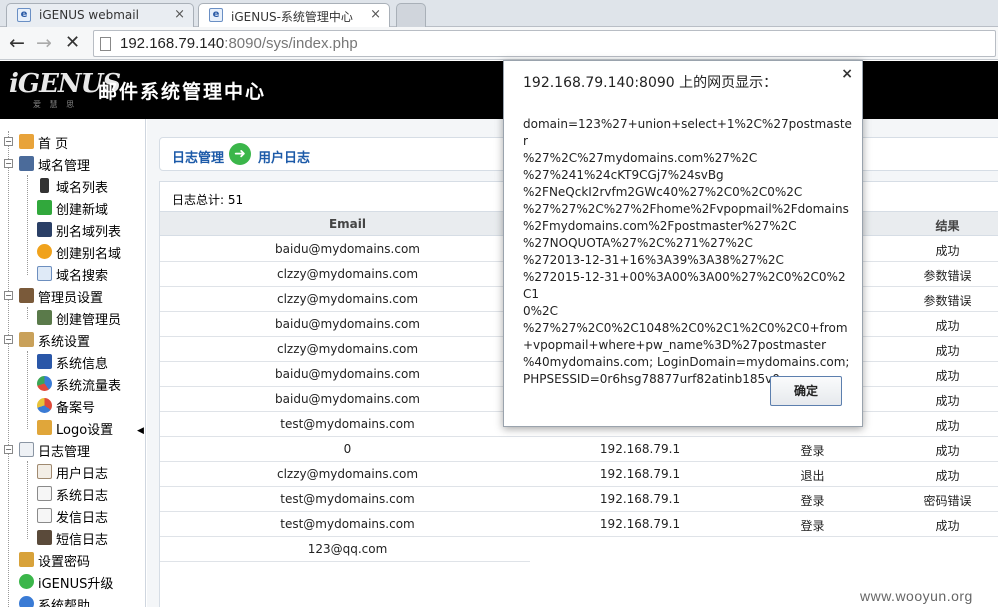 This screenshot has height=607, width=998. What do you see at coordinates (579, 524) in the screenshot?
I see `table-row: test@mydomains.com 192.168.79.1 登录 成功` at bounding box center [579, 524].